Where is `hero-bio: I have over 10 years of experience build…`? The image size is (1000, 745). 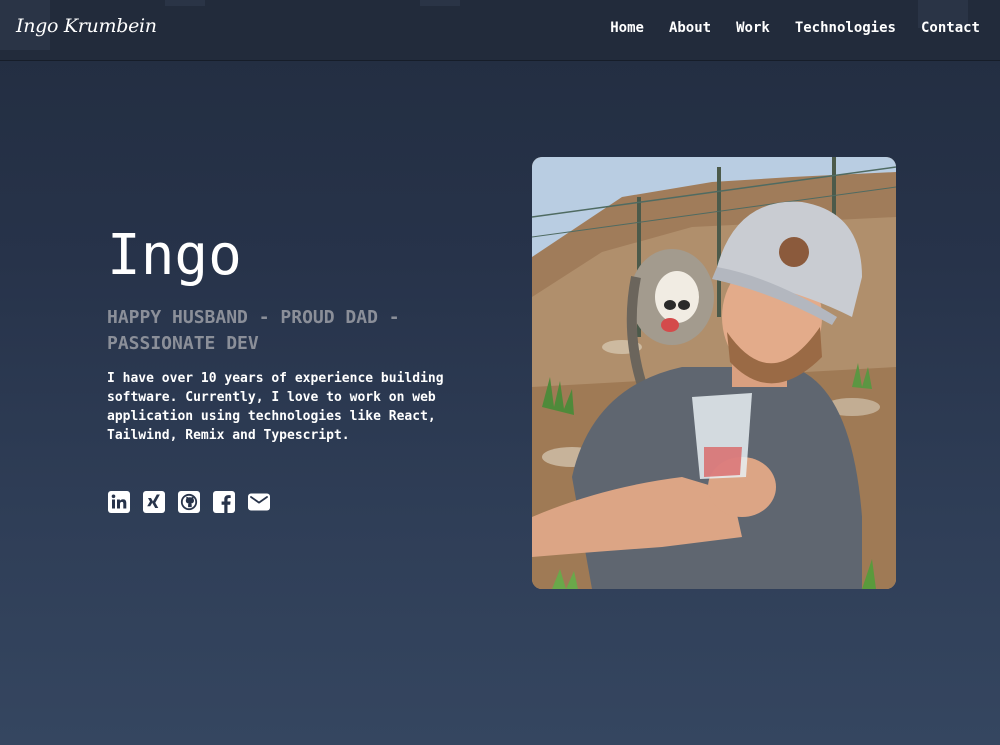
hero-bio: I have over 10 years of experience build… is located at coordinates (275, 407).